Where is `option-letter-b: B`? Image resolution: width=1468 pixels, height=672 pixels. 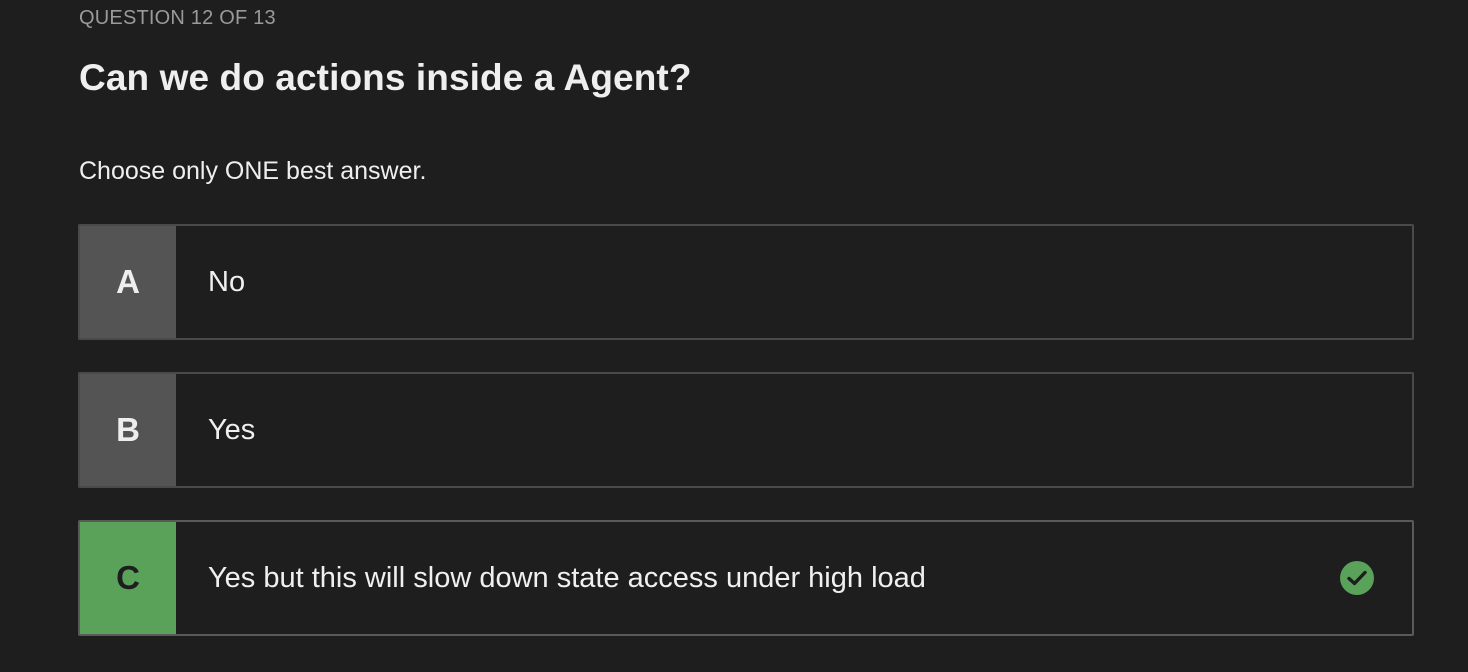 option-letter-b: B is located at coordinates (128, 430).